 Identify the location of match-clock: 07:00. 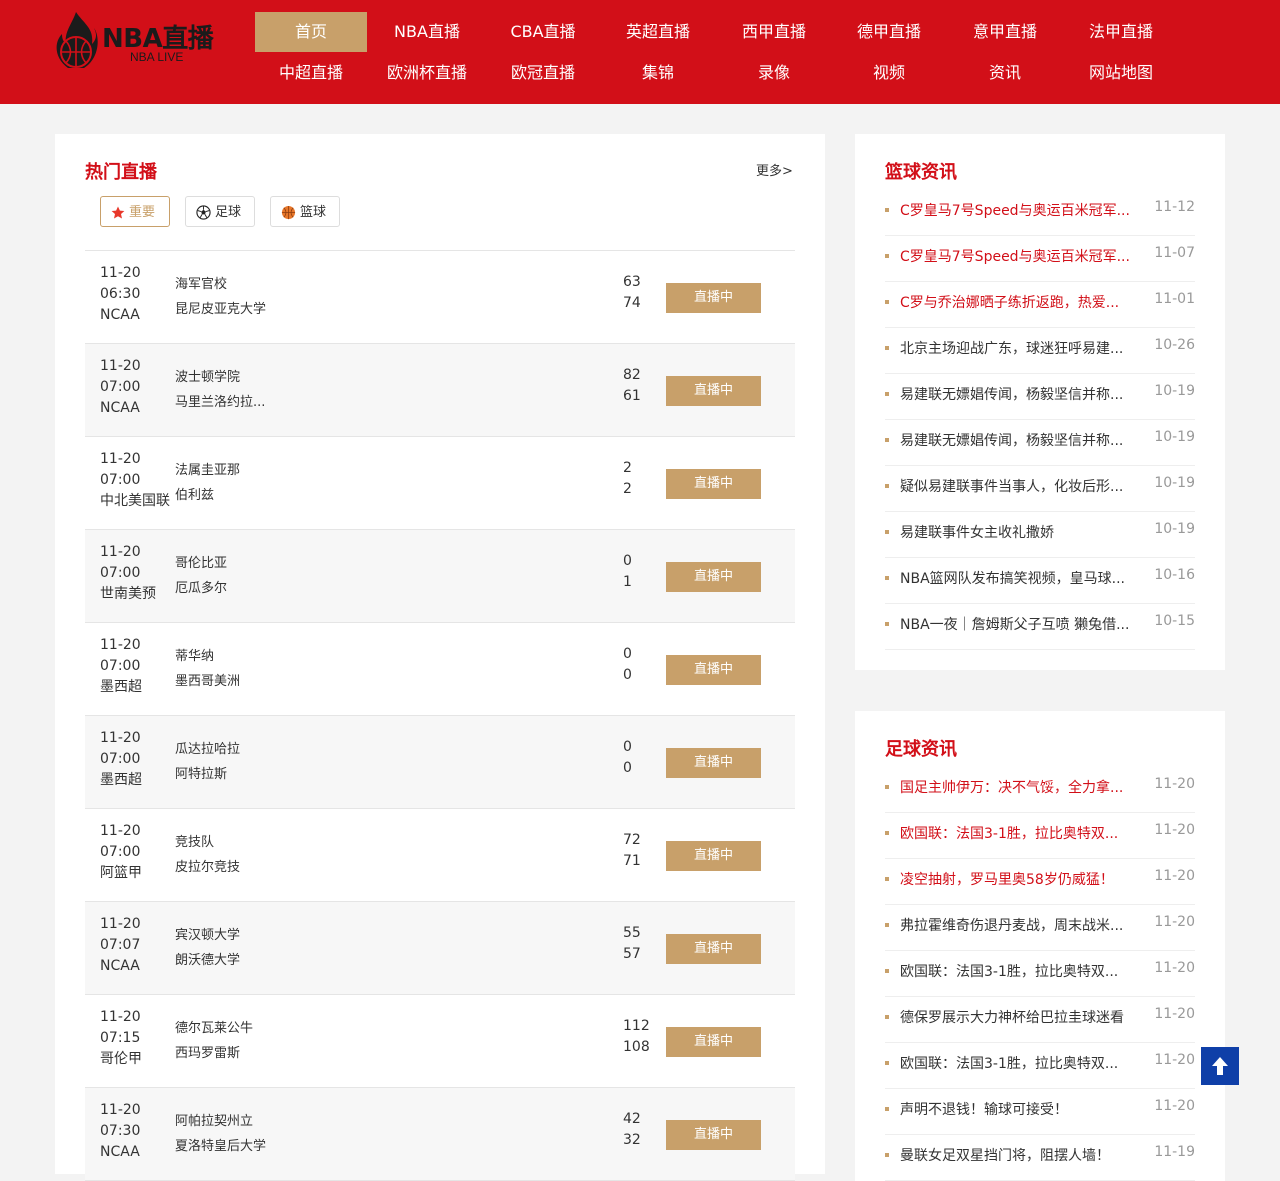
(120, 852).